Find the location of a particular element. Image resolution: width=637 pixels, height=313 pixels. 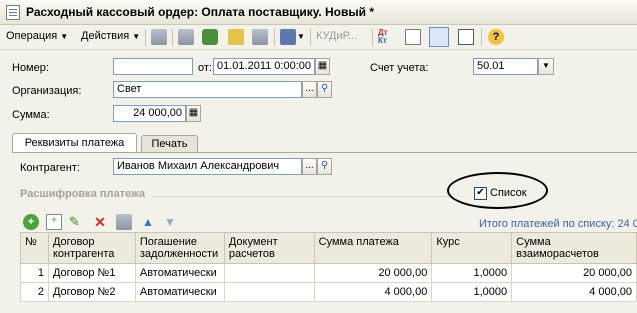

document-icon is located at coordinates (13, 12).